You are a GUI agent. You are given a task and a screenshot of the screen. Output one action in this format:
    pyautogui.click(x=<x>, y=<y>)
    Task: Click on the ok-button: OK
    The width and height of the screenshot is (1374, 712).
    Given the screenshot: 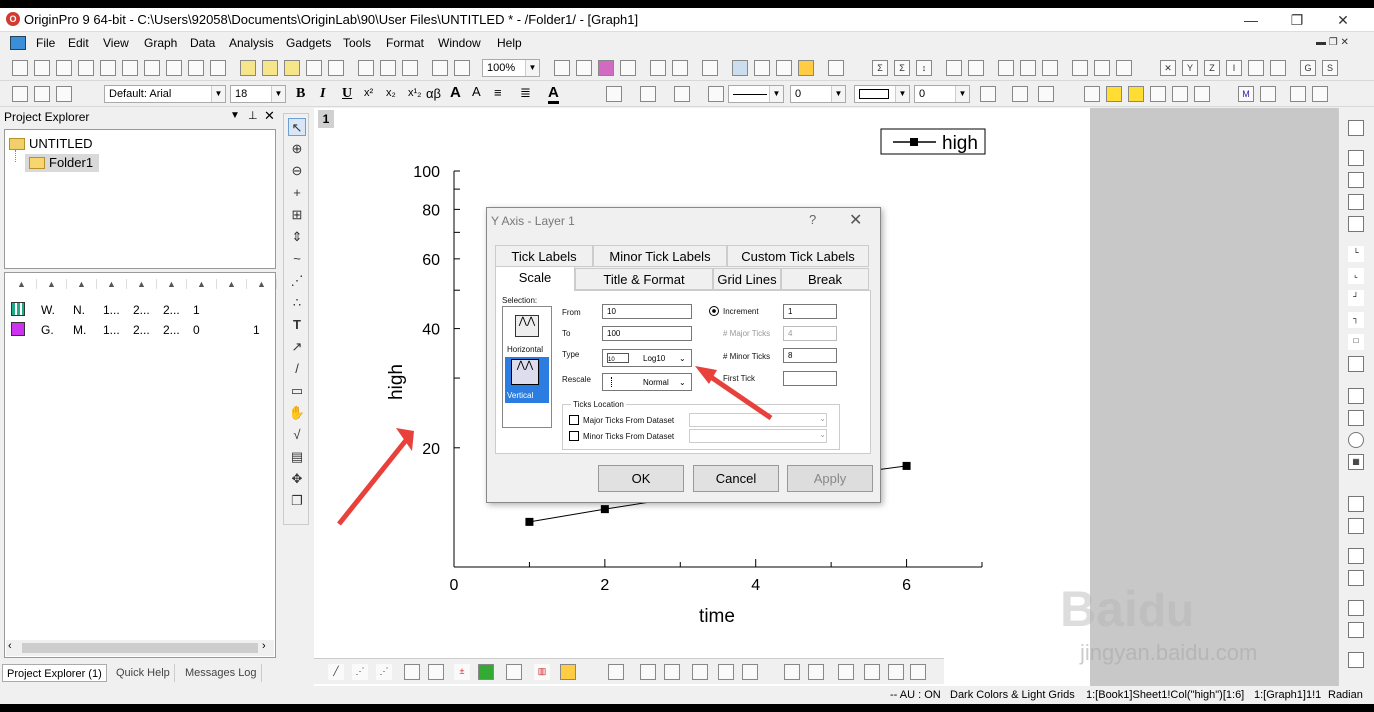 What is the action you would take?
    pyautogui.click(x=641, y=478)
    